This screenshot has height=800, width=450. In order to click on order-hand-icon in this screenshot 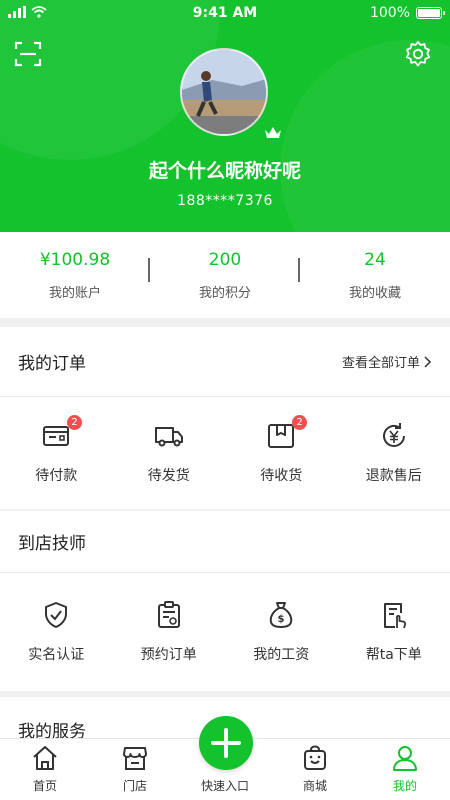, I will do `click(394, 616)`.